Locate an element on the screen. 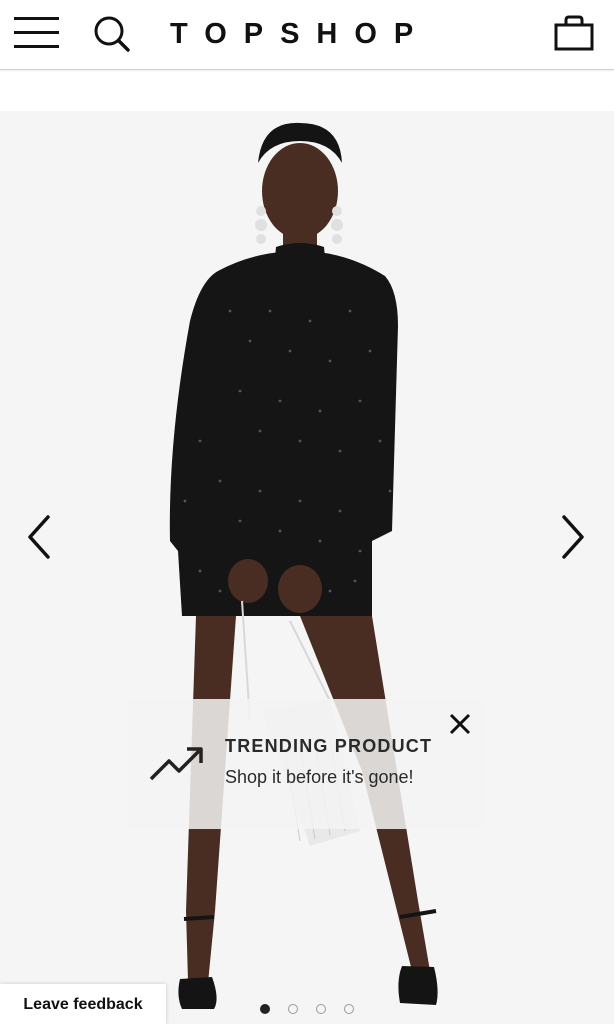 The width and height of the screenshot is (614, 1024). previous-image-button is located at coordinates (40, 537).